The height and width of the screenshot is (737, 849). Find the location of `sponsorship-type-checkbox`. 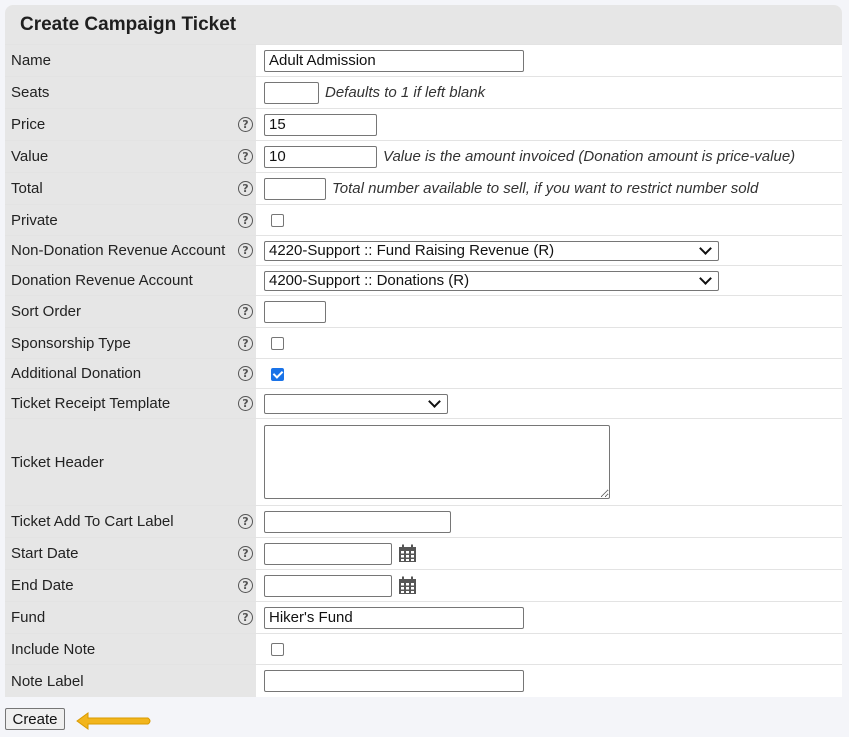

sponsorship-type-checkbox is located at coordinates (277, 343).